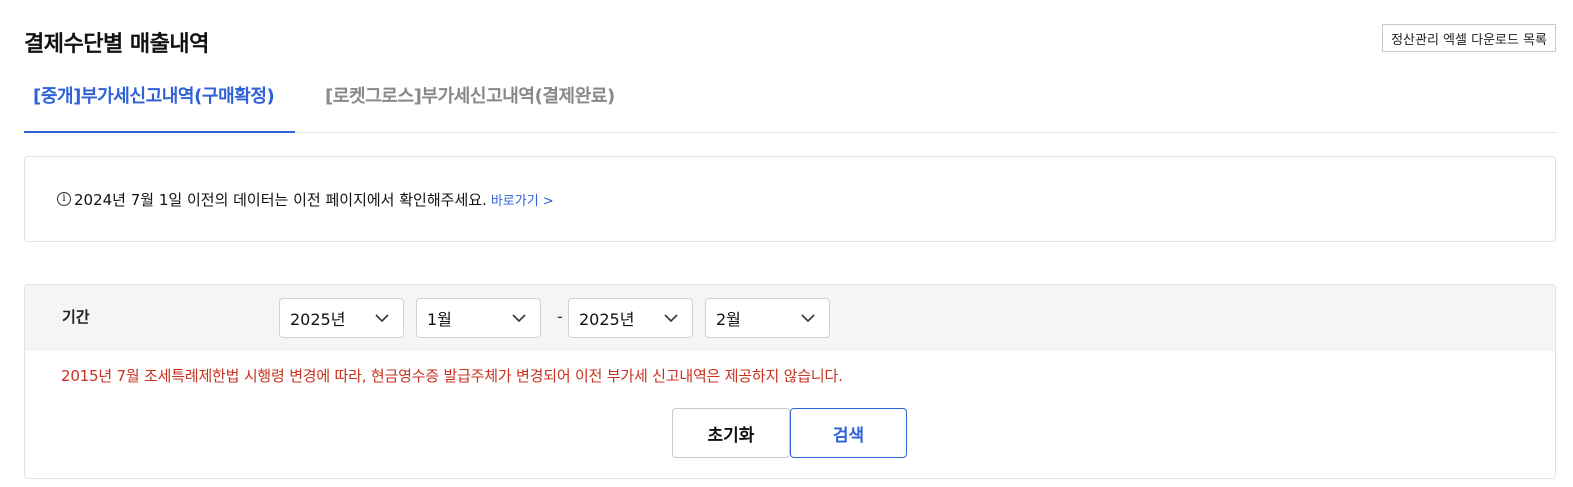  What do you see at coordinates (159, 101) in the screenshot?
I see `tab-brokerage-vat: [중개]부가세신고내역(구매확정)` at bounding box center [159, 101].